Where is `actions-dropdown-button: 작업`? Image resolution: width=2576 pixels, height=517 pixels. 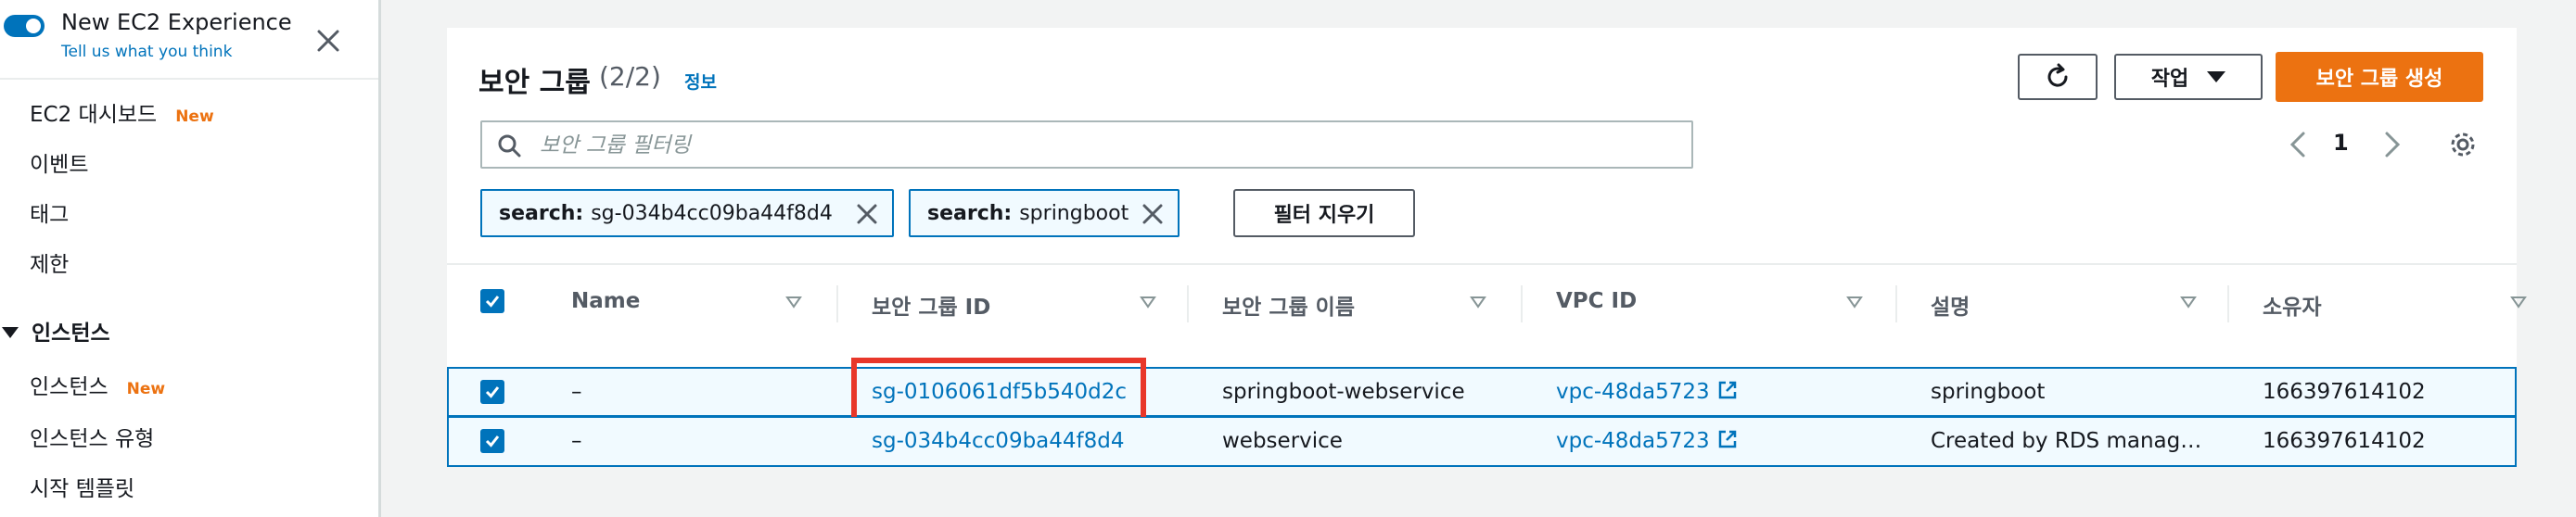
actions-dropdown-button: 작업 is located at coordinates (2188, 77).